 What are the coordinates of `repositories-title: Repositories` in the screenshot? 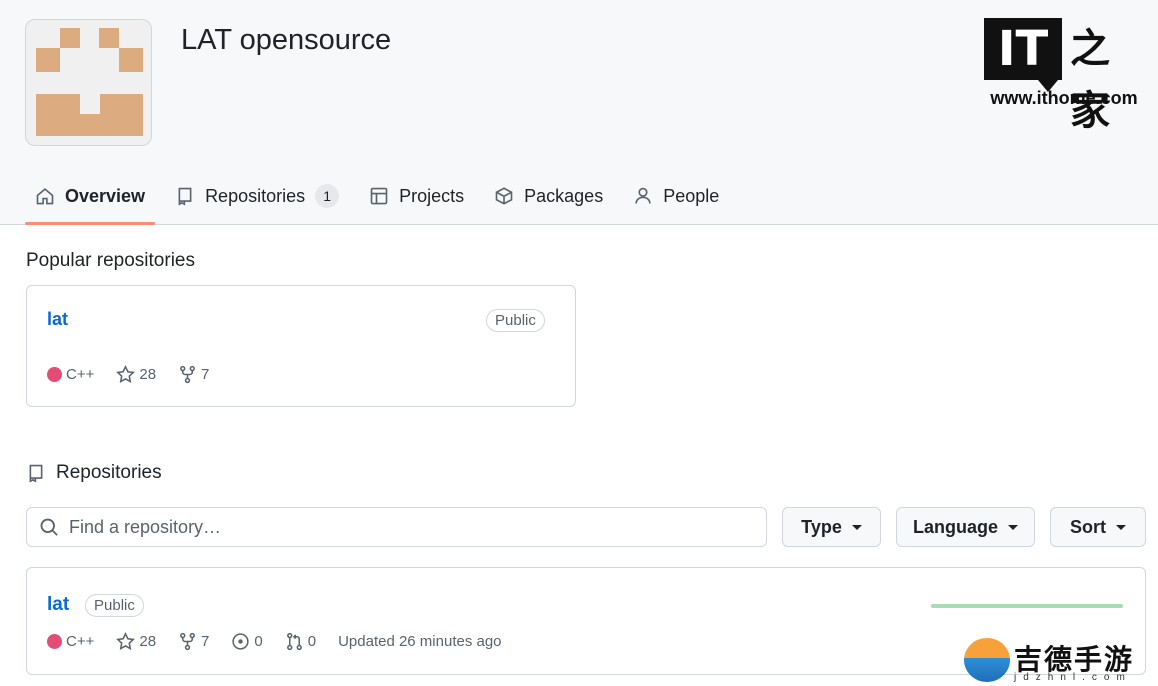 It's located at (109, 472).